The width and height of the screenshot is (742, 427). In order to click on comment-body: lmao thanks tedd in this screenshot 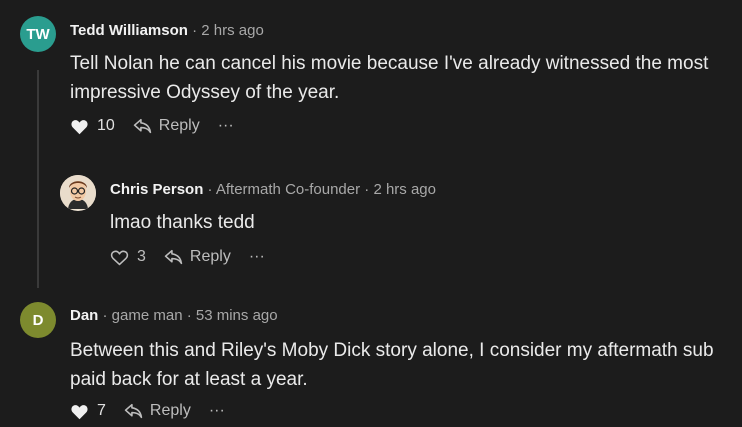, I will do `click(182, 222)`.